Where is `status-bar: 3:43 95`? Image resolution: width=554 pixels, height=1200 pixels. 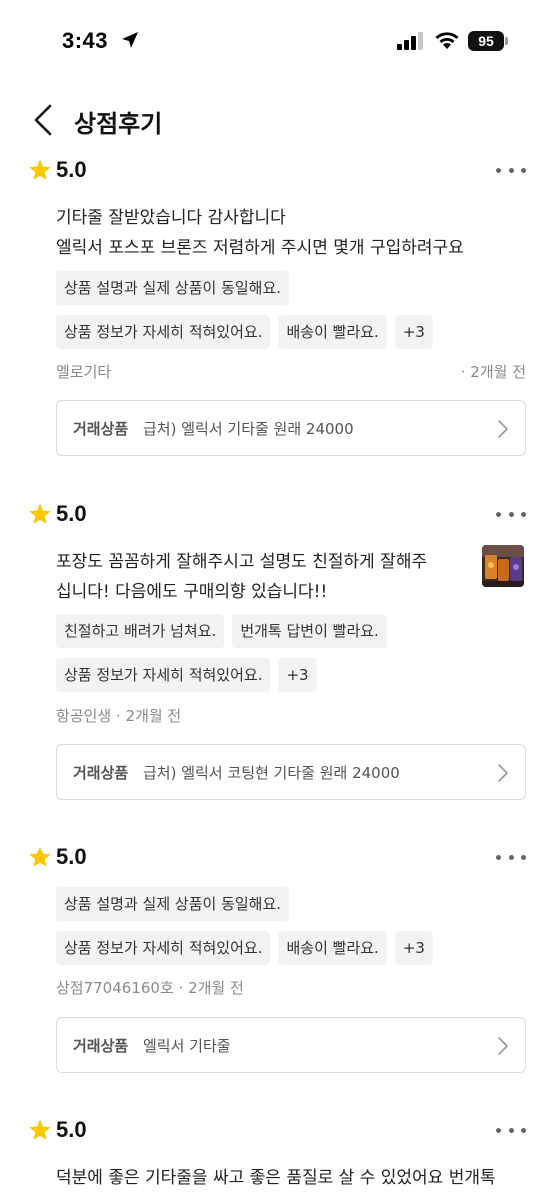 status-bar: 3:43 95 is located at coordinates (277, 42).